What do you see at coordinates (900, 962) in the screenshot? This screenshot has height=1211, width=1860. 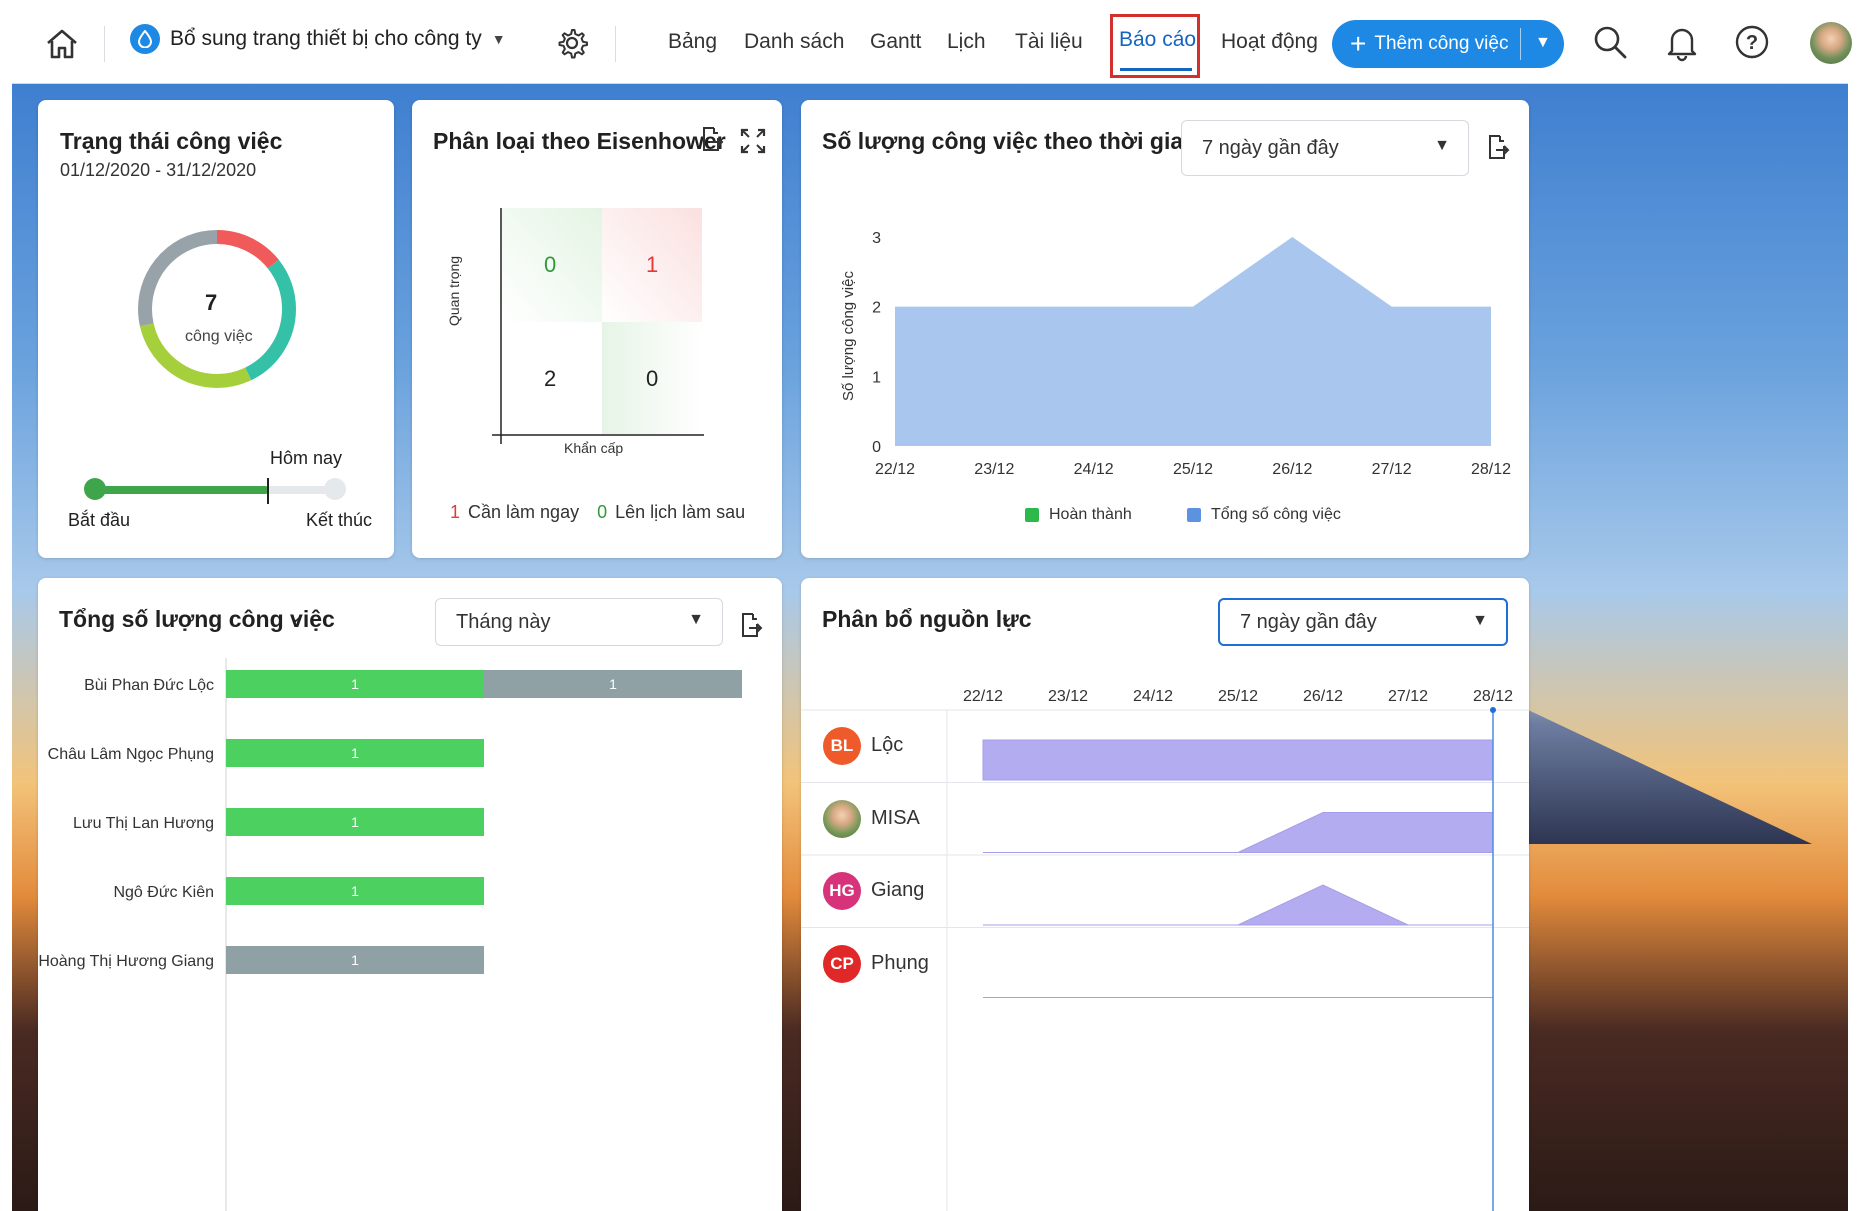 I see `person-name: Phụng` at bounding box center [900, 962].